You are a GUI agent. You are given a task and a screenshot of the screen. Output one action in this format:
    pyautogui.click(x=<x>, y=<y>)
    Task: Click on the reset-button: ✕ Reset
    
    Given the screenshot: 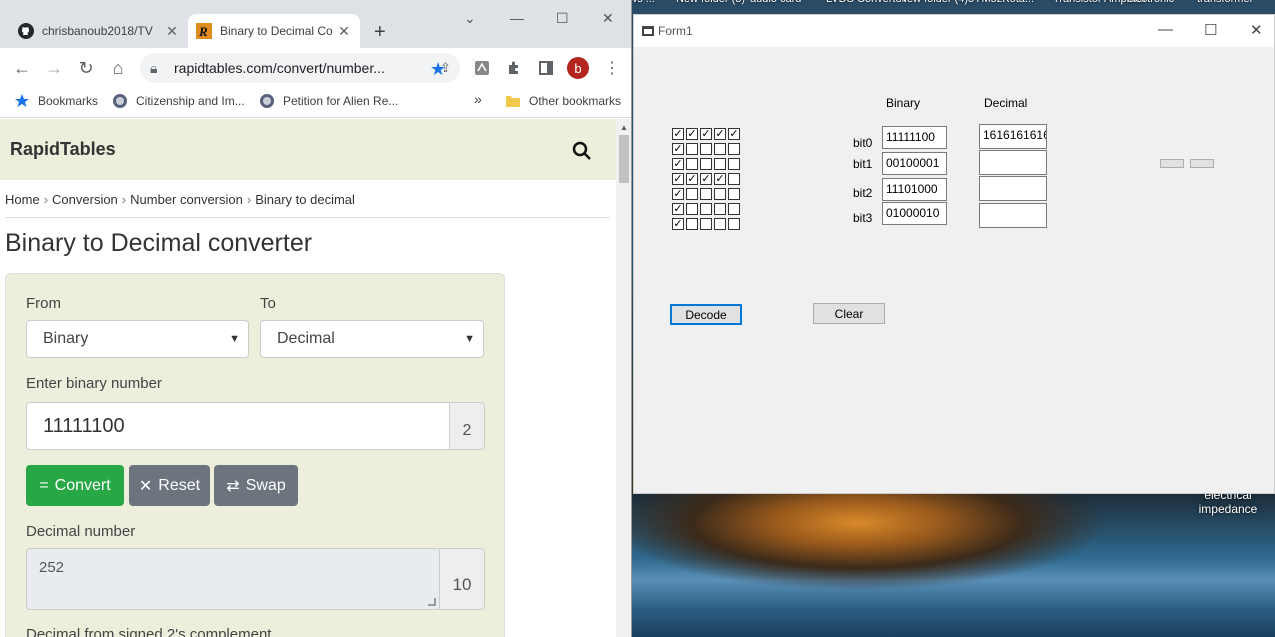 What is the action you would take?
    pyautogui.click(x=169, y=485)
    